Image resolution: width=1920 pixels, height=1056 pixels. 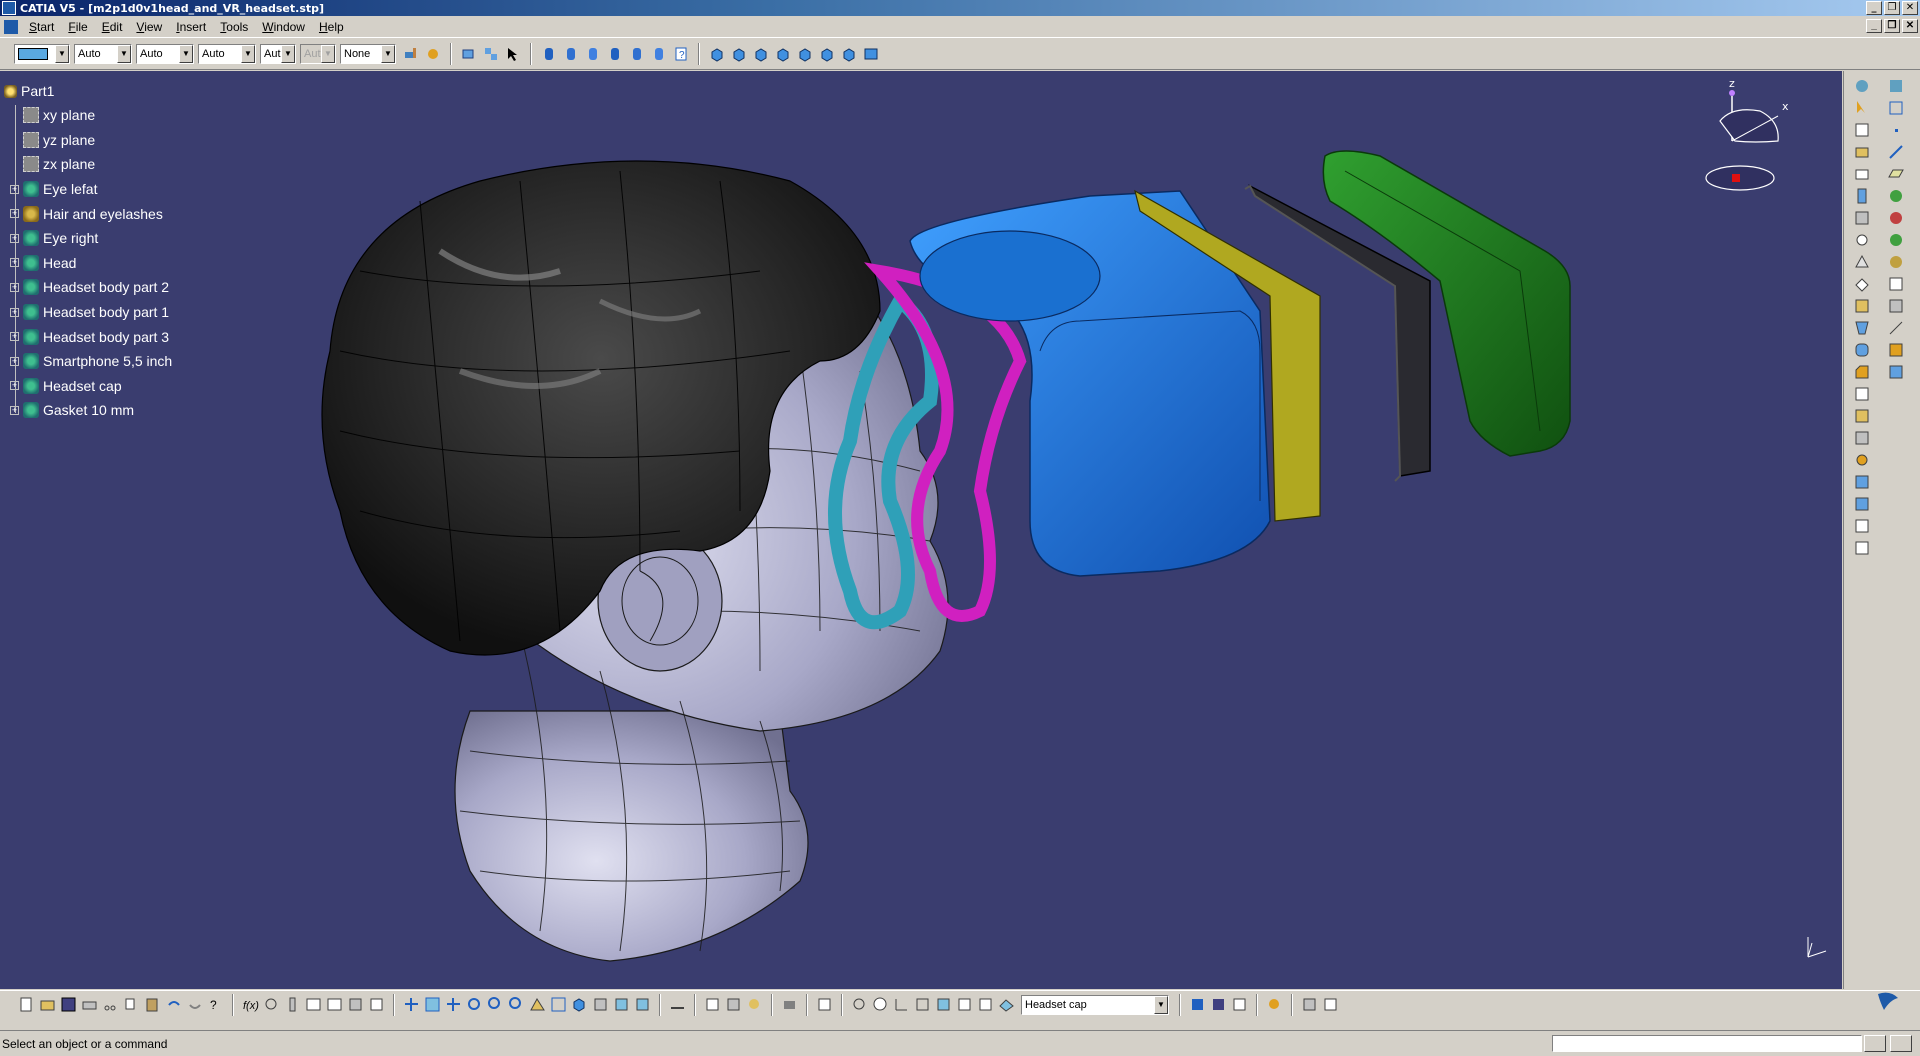 I want to click on pad-icon, so click(x=1862, y=152).